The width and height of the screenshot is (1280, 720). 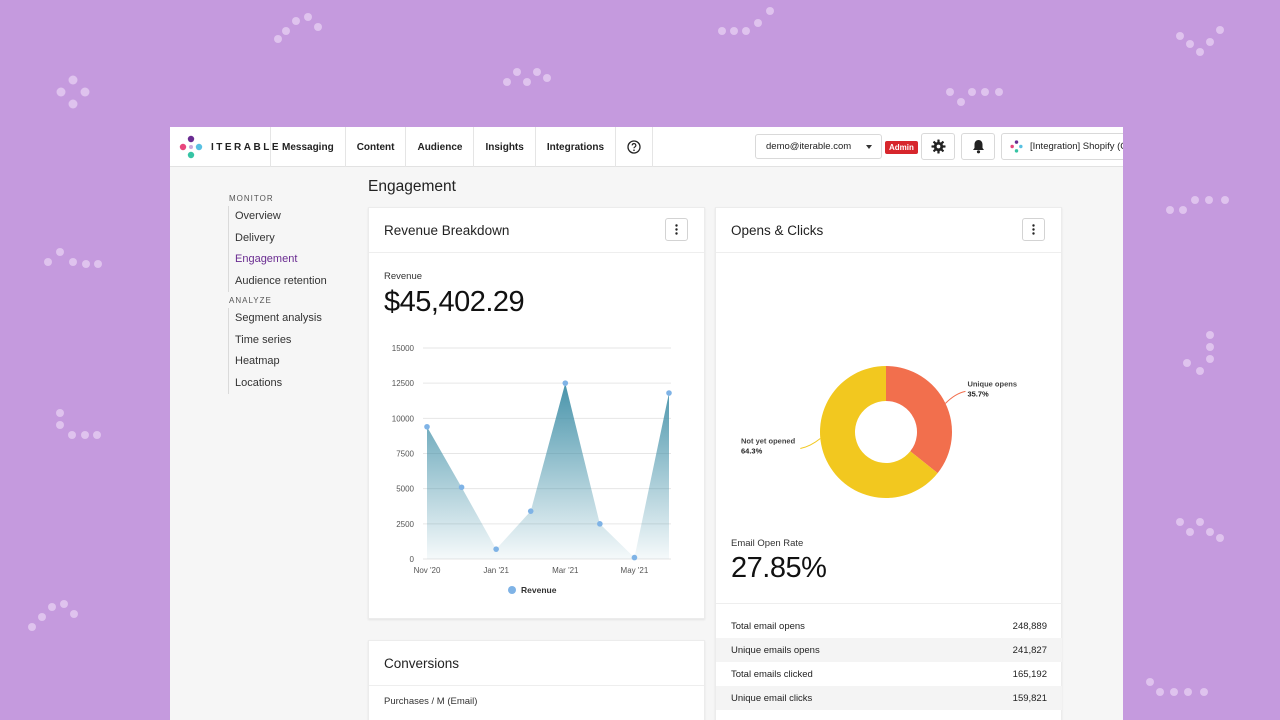 What do you see at coordinates (403, 348) in the screenshot?
I see `y-tick-label: 15000` at bounding box center [403, 348].